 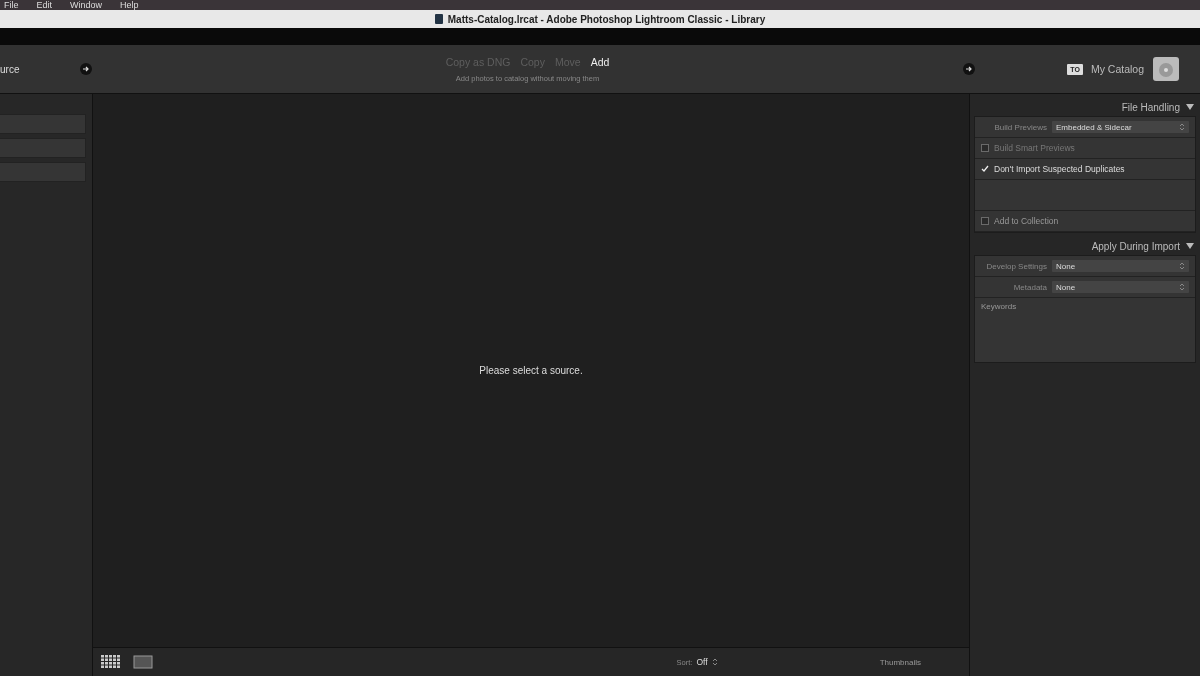 What do you see at coordinates (999, 306) in the screenshot?
I see `keywords-label: Keywords` at bounding box center [999, 306].